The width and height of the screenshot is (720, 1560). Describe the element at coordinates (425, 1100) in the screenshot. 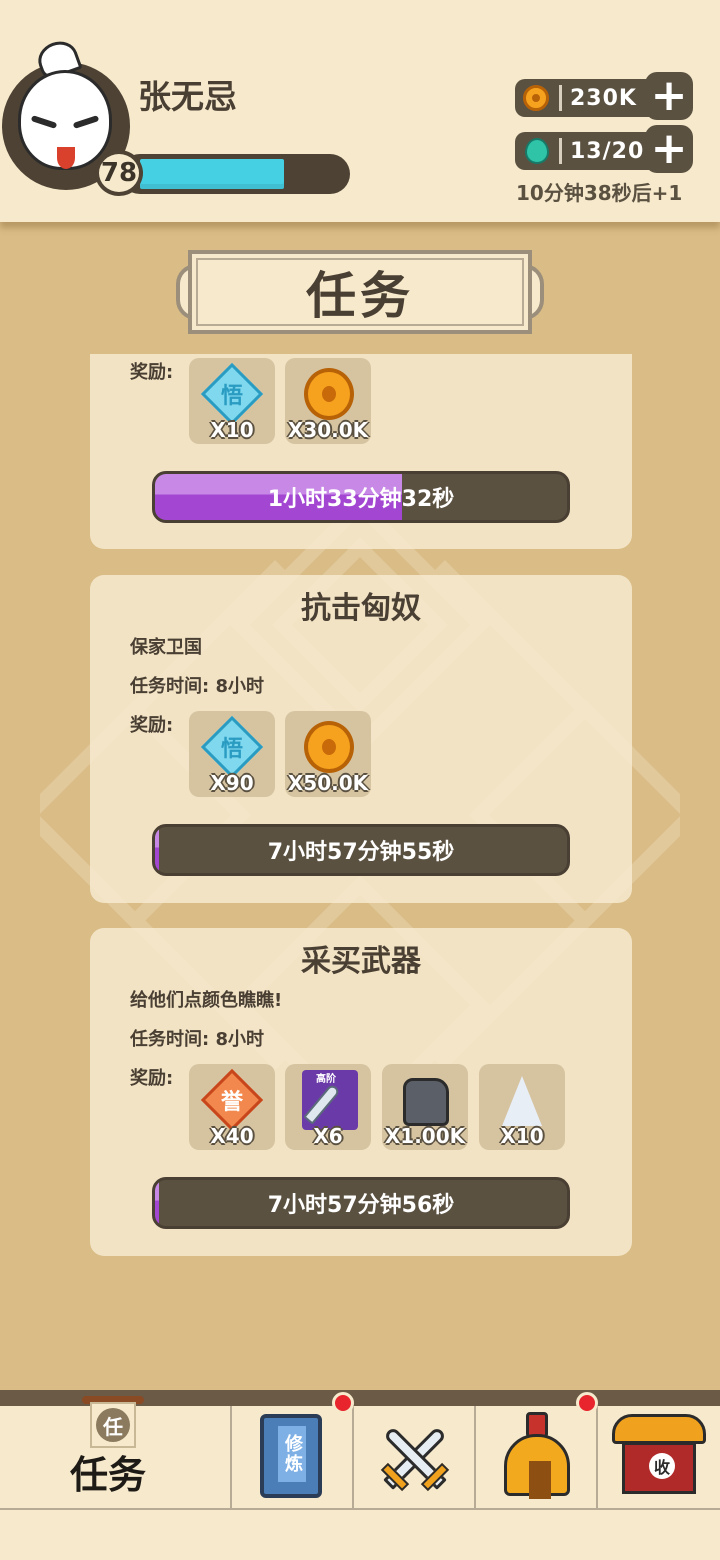

I see `ore-icon` at that location.